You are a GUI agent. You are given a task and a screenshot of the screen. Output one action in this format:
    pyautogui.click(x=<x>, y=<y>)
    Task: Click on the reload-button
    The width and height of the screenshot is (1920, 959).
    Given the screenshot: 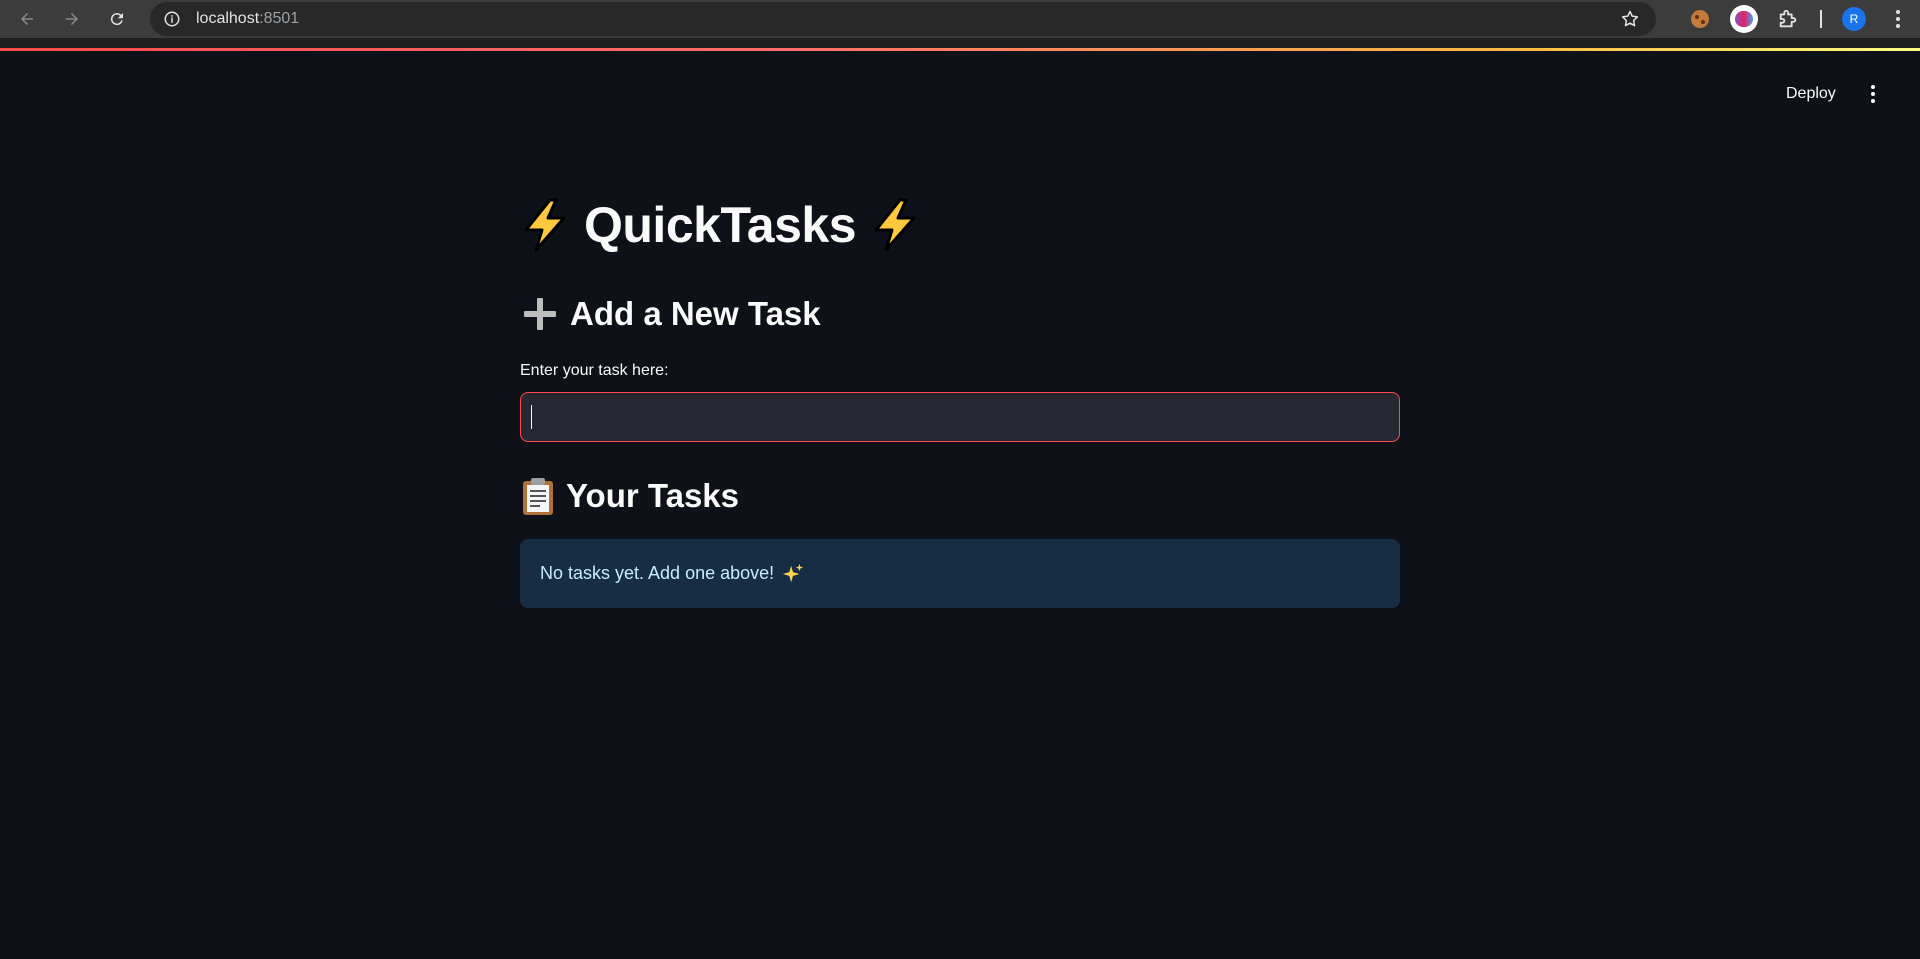 What is the action you would take?
    pyautogui.click(x=117, y=19)
    